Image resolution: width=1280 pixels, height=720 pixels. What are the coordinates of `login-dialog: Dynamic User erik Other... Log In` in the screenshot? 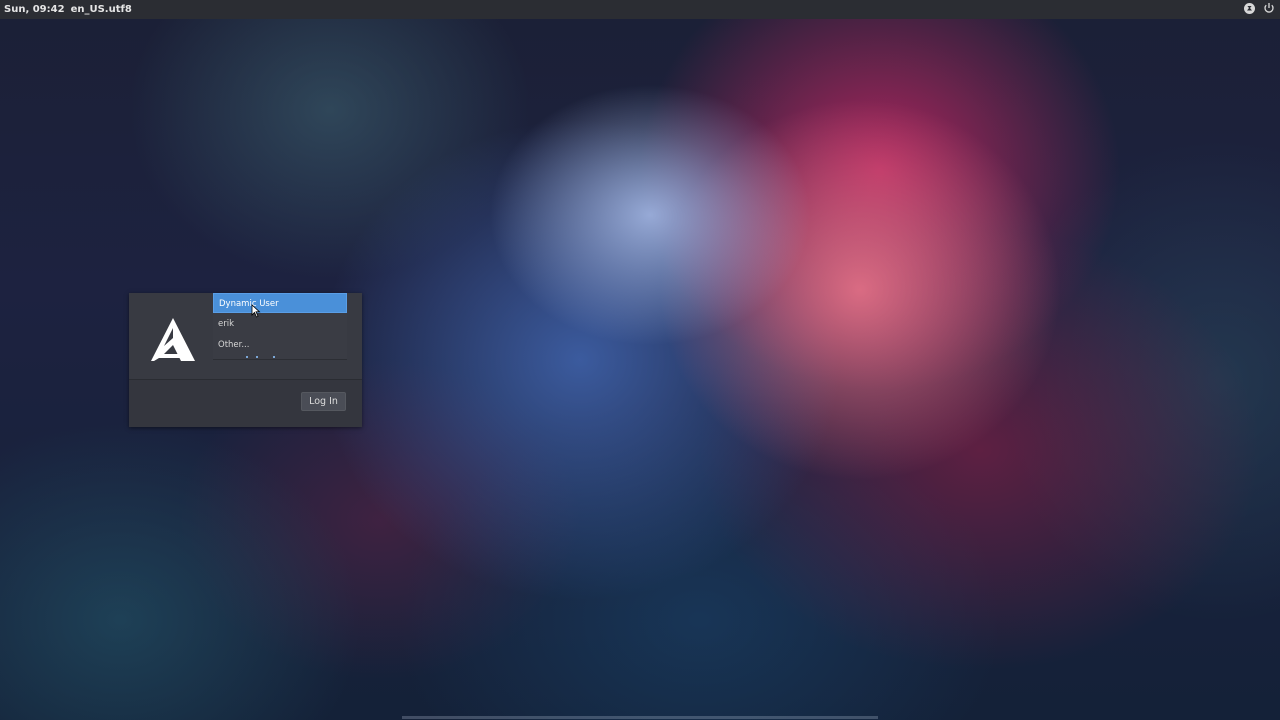 It's located at (245, 360).